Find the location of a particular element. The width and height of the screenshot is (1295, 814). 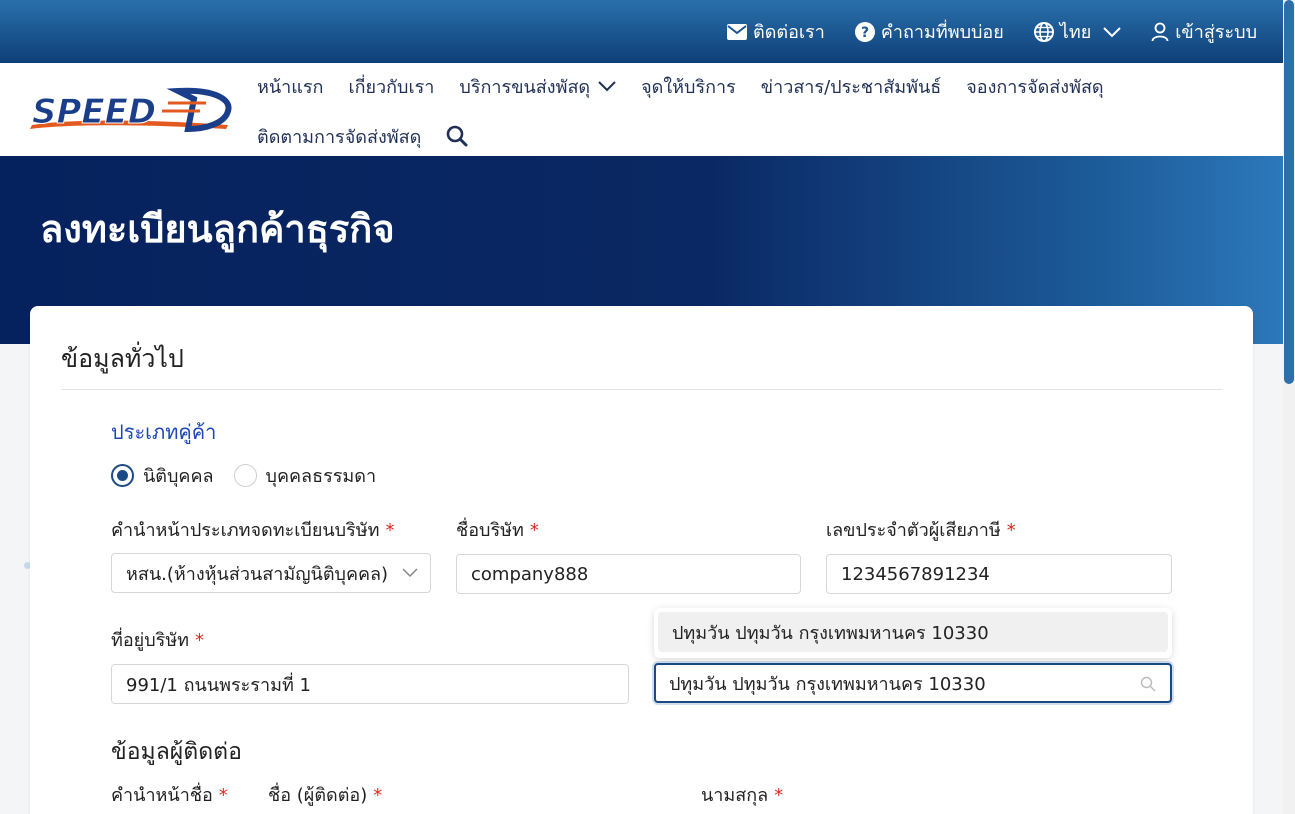

svg-text: SPEED is located at coordinates (94, 112).